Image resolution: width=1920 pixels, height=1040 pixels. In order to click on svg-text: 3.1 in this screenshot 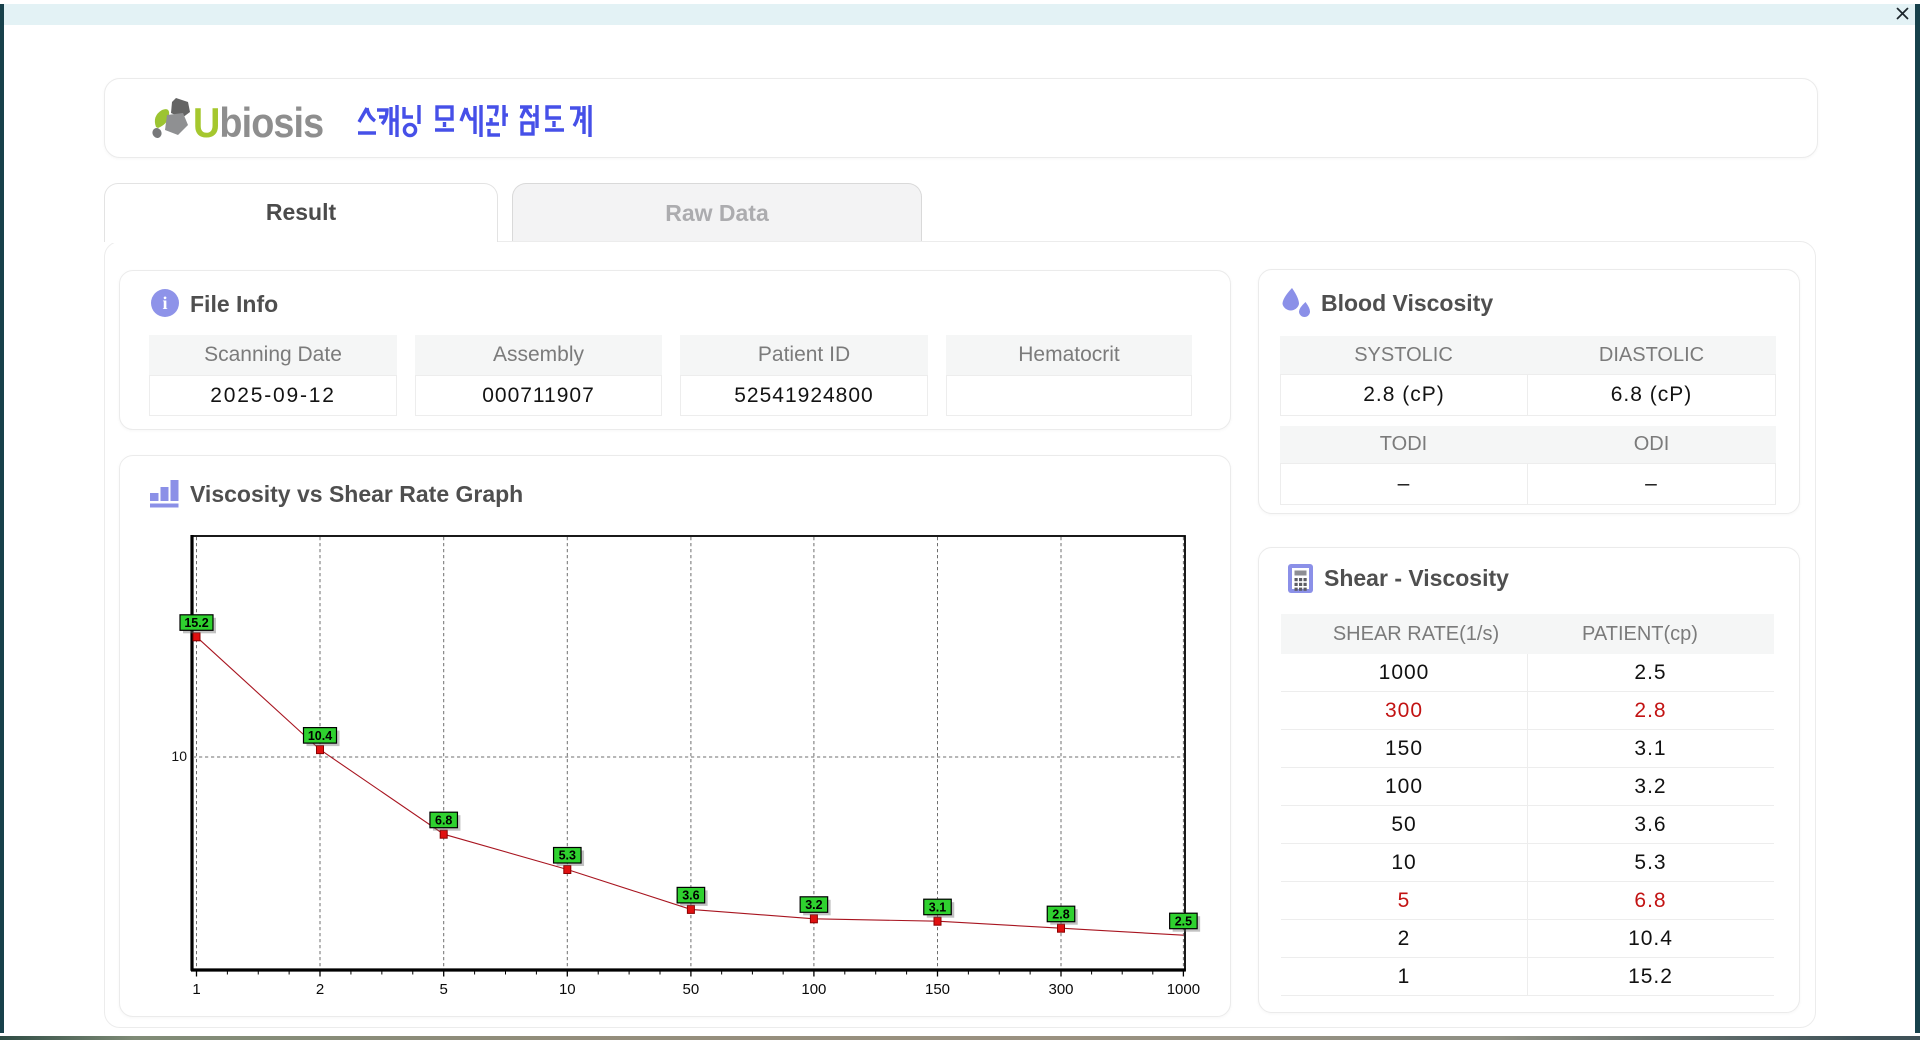, I will do `click(937, 907)`.